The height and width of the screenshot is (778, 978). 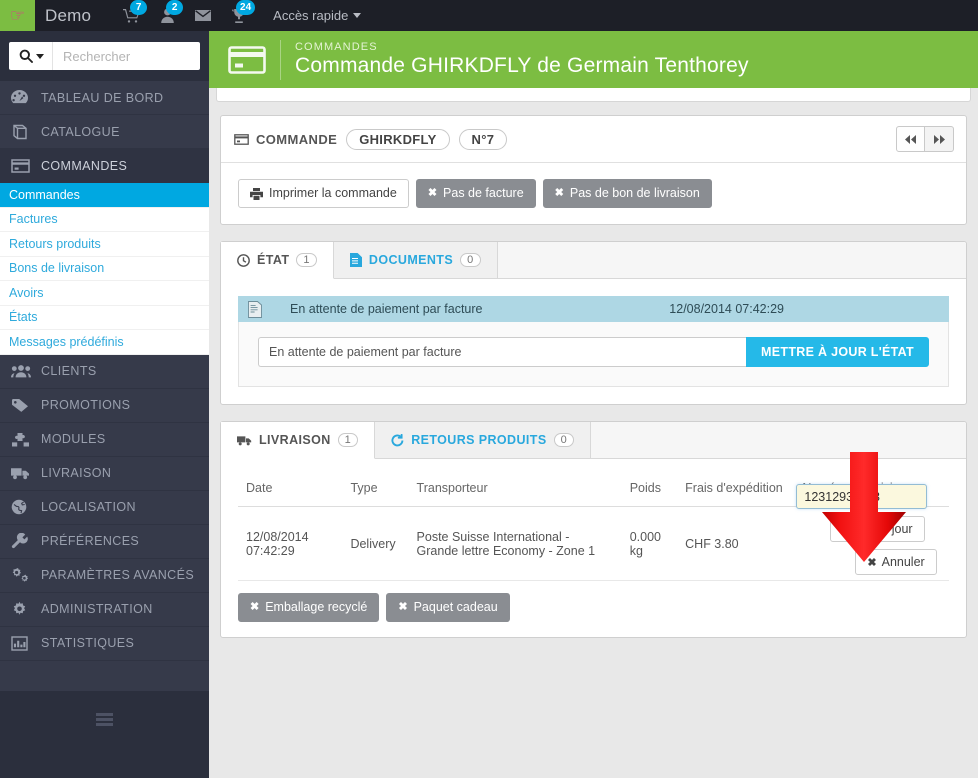 What do you see at coordinates (297, 139) in the screenshot?
I see `order-panel-label: COMMANDE` at bounding box center [297, 139].